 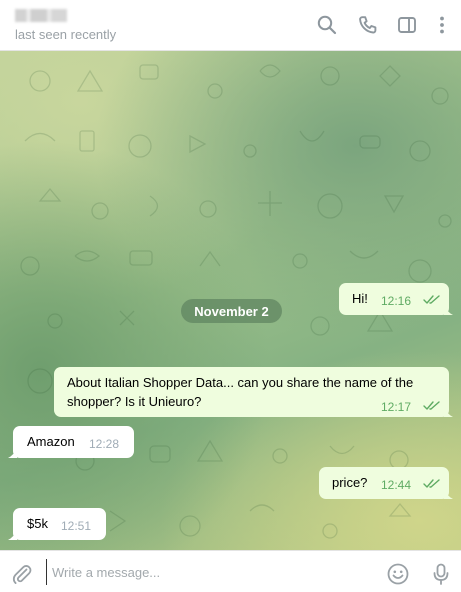 I want to click on message-time: 12:16, so click(x=396, y=301).